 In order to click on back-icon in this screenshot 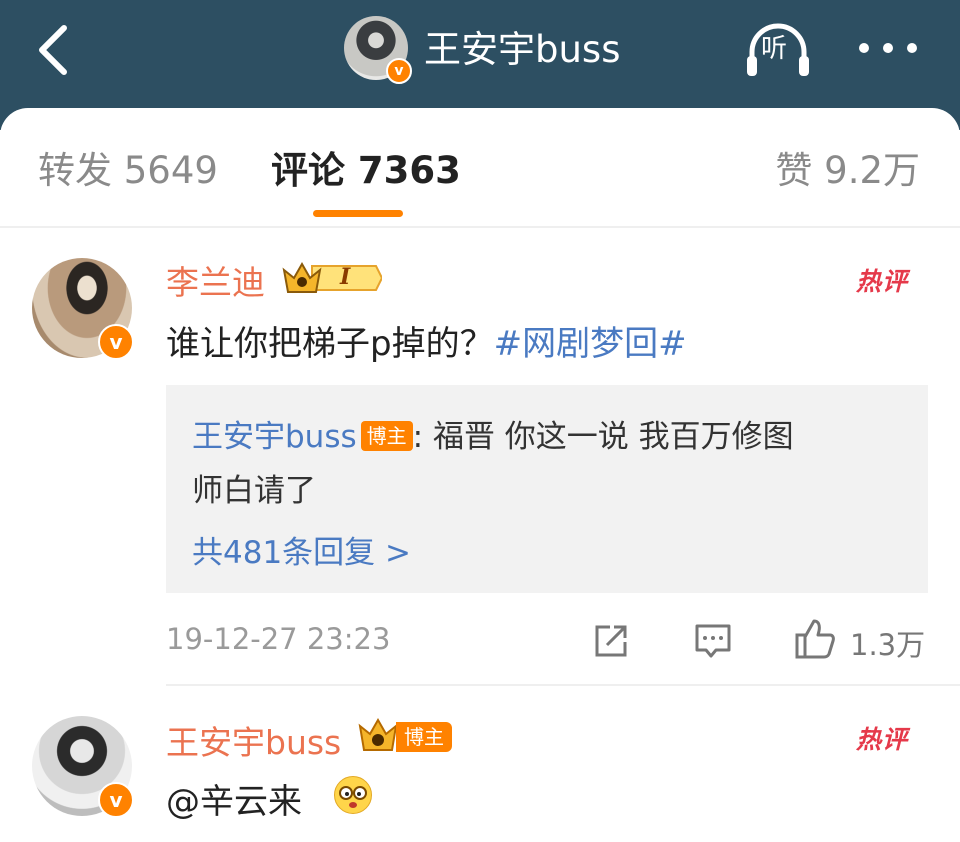, I will do `click(53, 50)`.